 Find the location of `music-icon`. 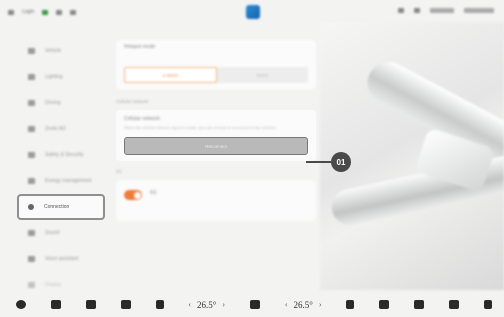

music-icon is located at coordinates (419, 304).